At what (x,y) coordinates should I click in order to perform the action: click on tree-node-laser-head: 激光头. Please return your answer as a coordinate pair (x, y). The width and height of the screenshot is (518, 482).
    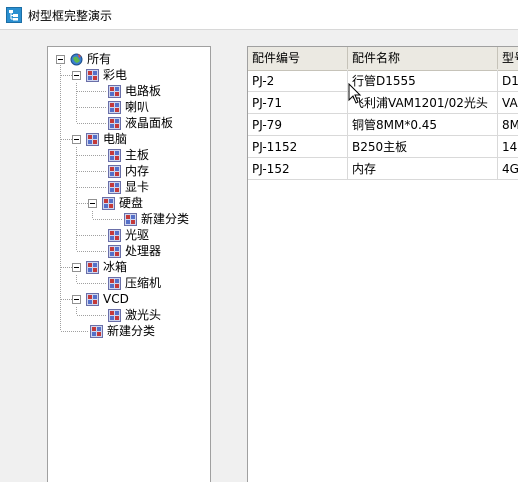
    Looking at the image, I should click on (135, 315).